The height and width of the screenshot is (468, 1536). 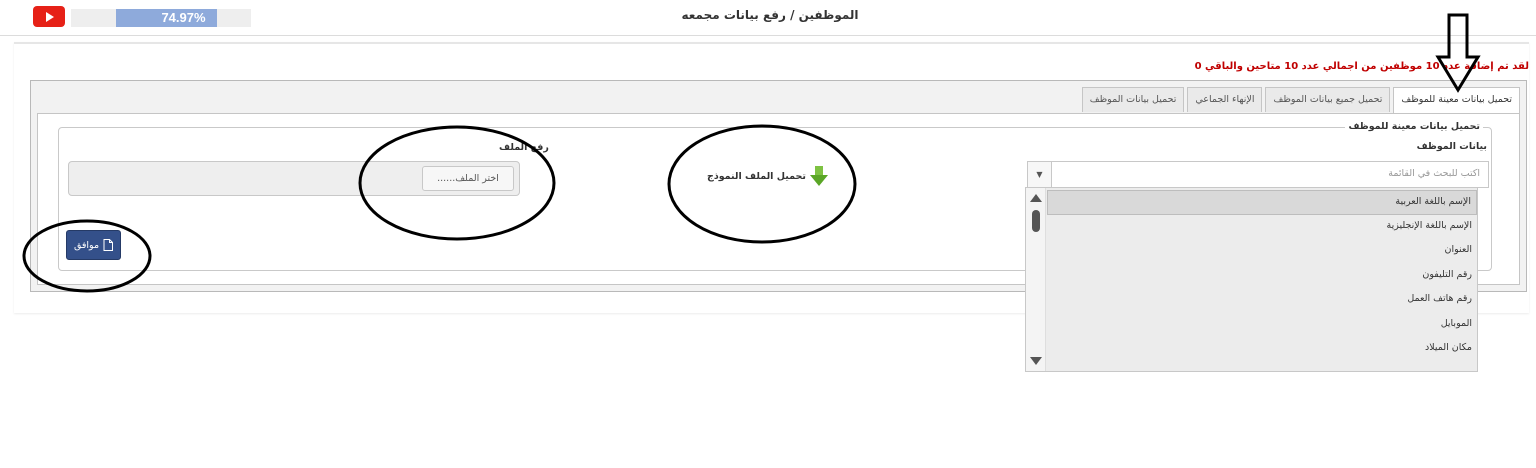 I want to click on employee-data-label: بيانات الموظف, so click(x=1451, y=146).